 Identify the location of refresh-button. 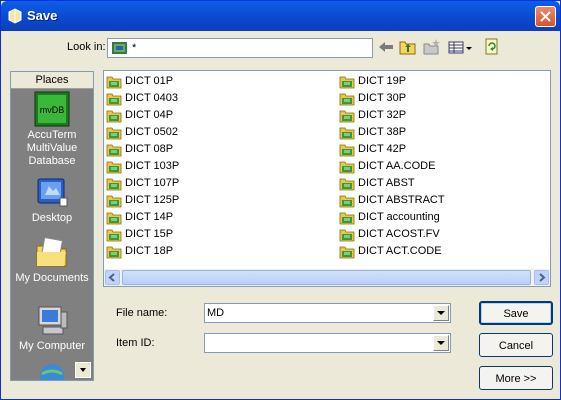
(493, 48).